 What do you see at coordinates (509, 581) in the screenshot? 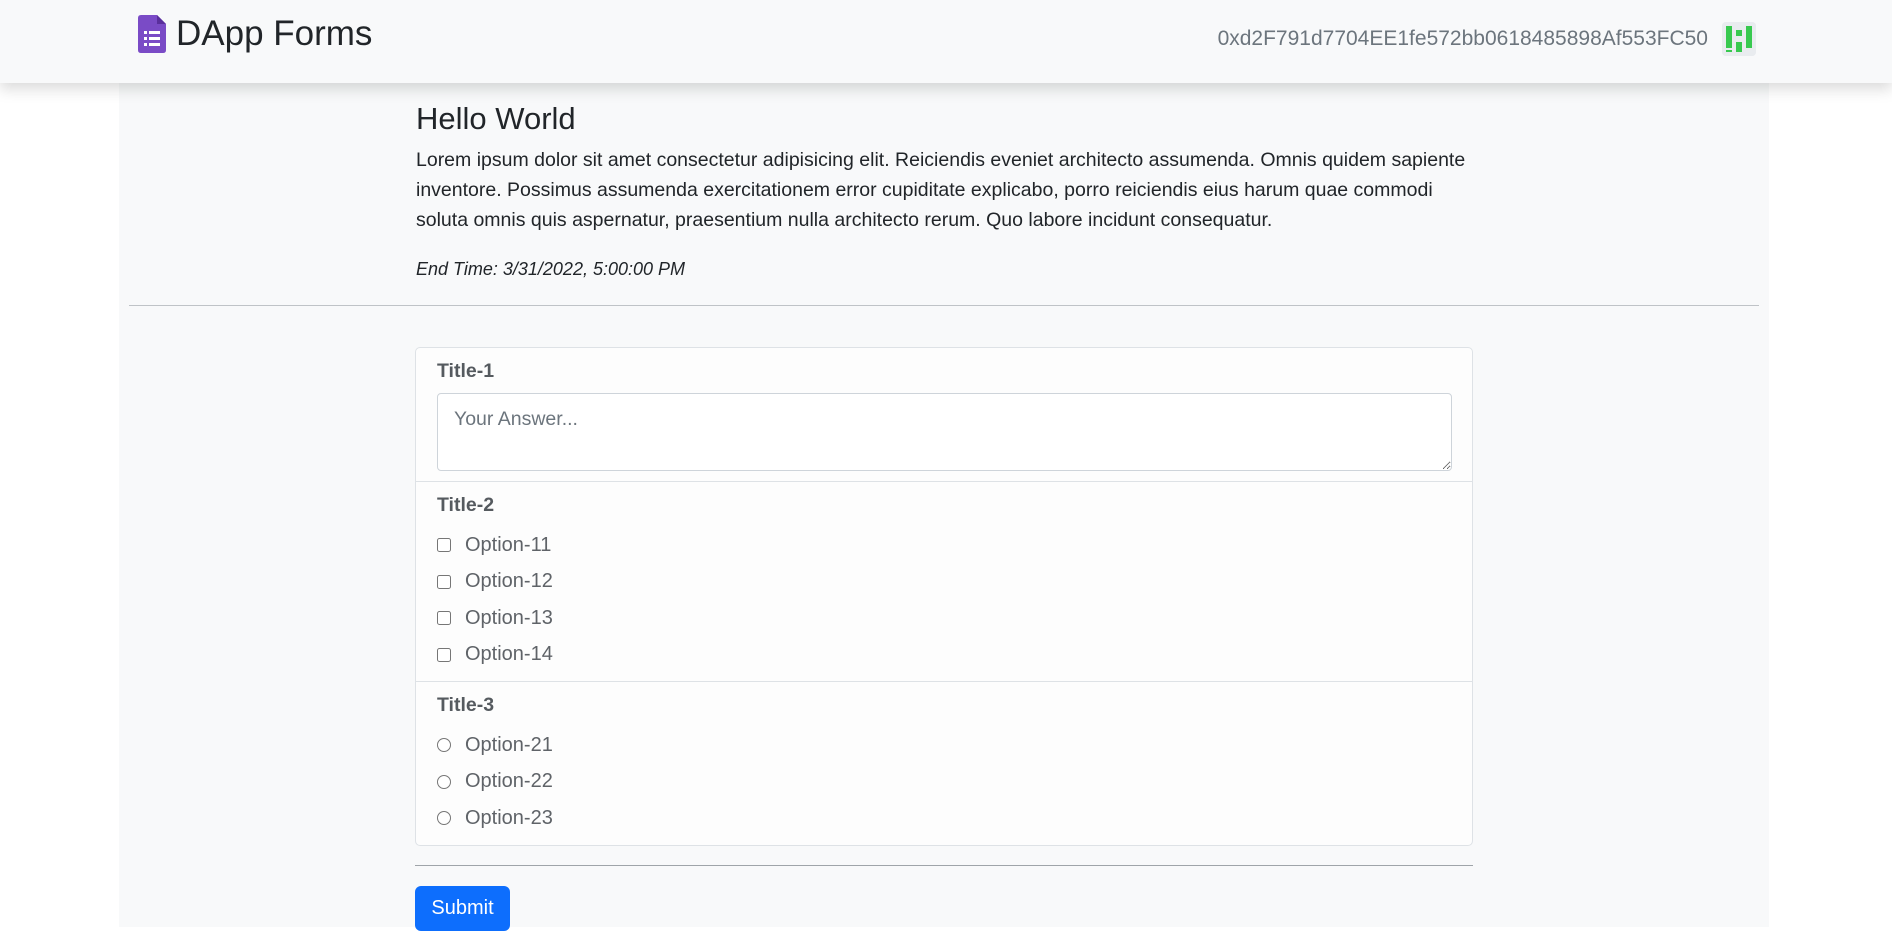
I see `option-label: Option-12` at bounding box center [509, 581].